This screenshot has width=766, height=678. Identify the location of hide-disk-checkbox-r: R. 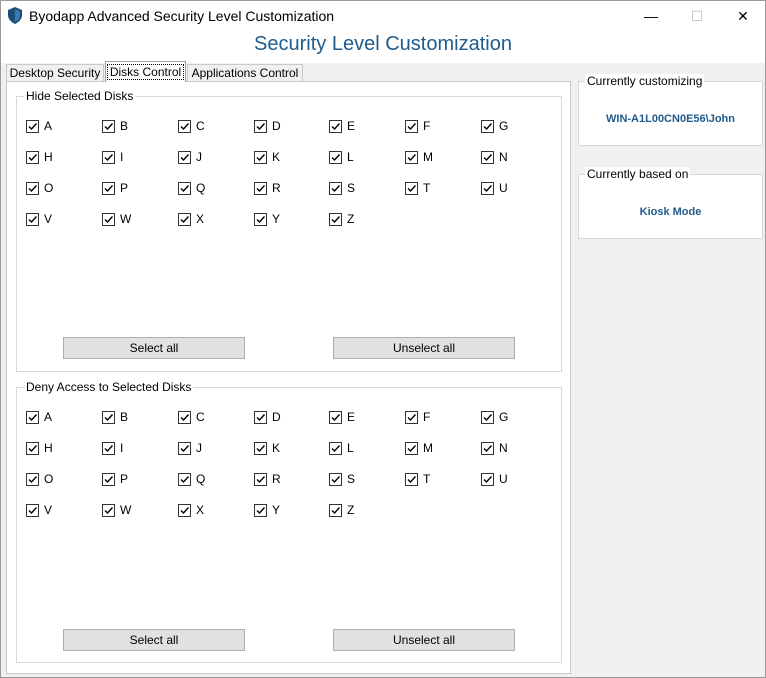
(267, 188).